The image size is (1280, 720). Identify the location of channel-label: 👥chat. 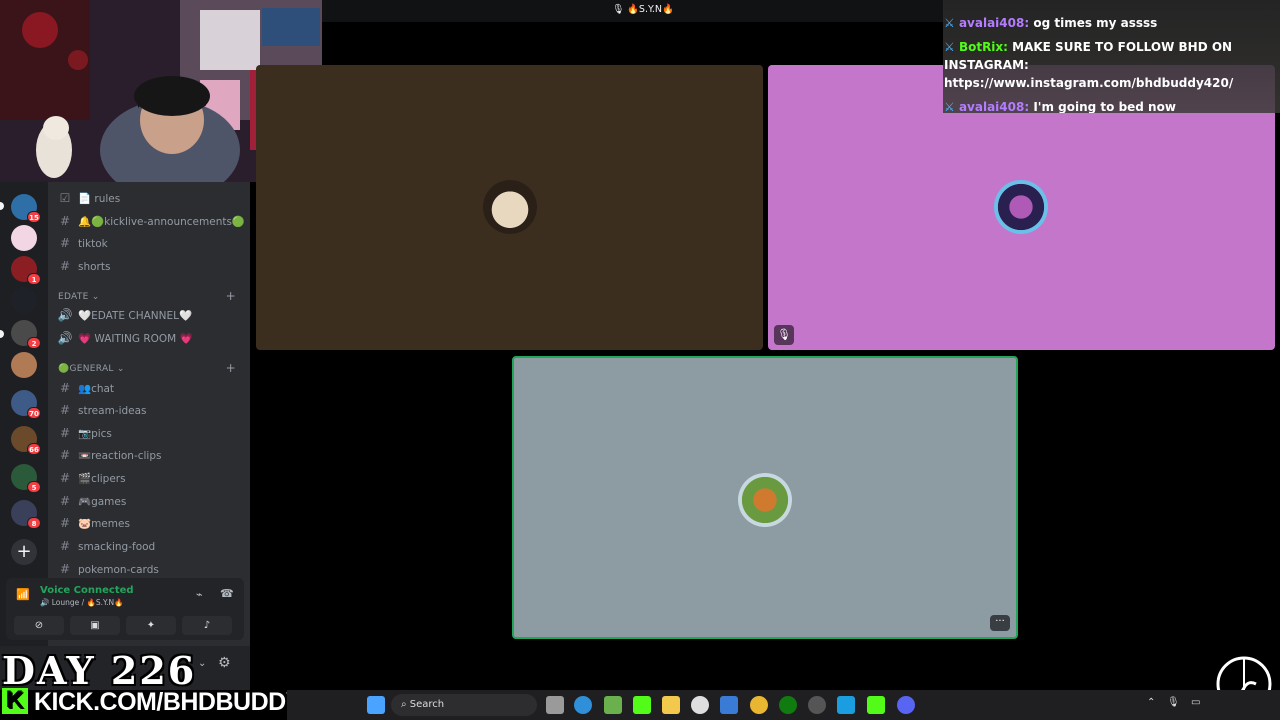
(96, 389).